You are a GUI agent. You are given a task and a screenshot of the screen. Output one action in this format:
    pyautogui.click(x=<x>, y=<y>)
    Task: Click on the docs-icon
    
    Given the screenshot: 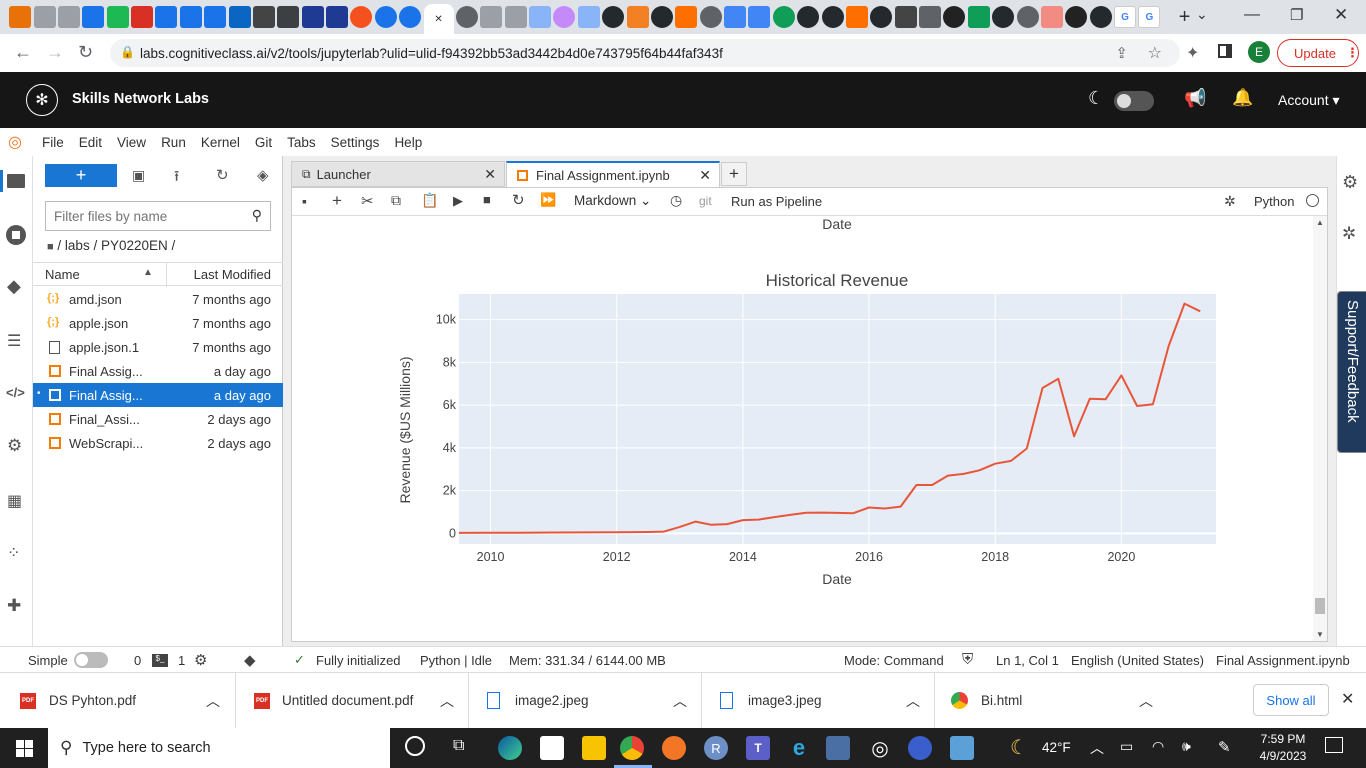 What is the action you would take?
    pyautogui.click(x=735, y=17)
    